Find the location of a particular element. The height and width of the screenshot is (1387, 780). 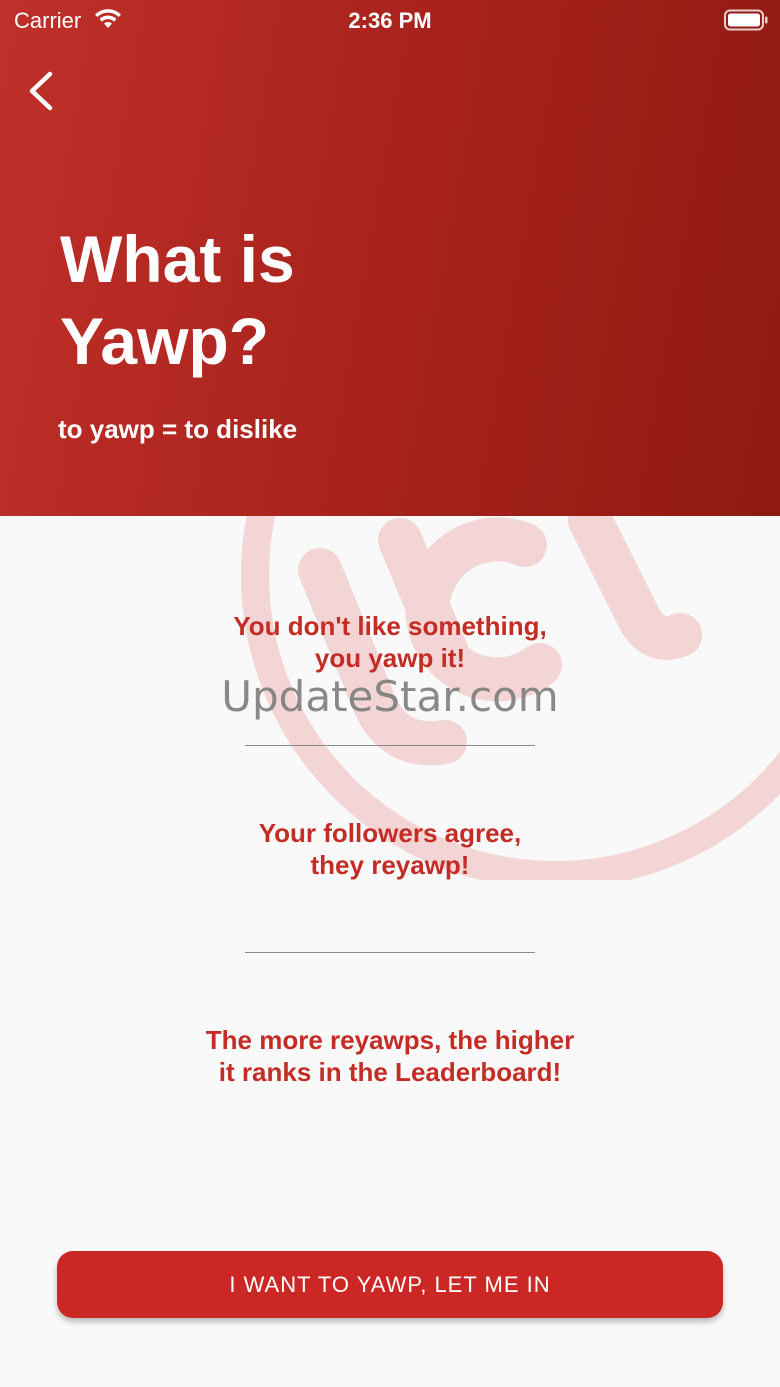

chevron-left-icon is located at coordinates (41, 91).